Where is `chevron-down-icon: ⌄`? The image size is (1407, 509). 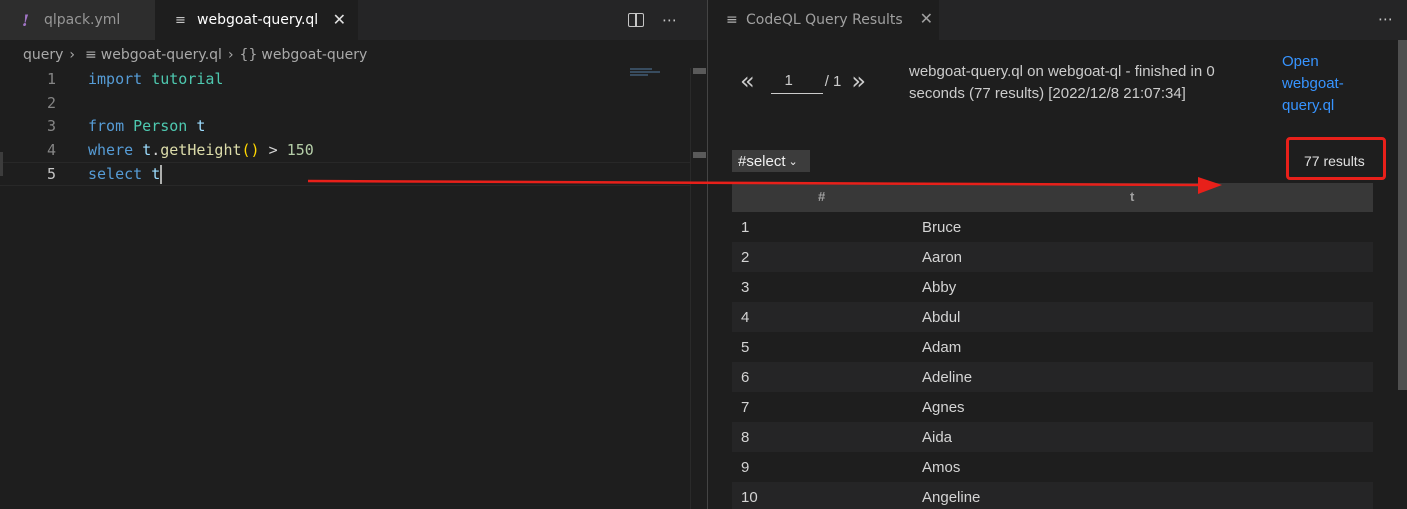
chevron-down-icon: ⌄ is located at coordinates (793, 161).